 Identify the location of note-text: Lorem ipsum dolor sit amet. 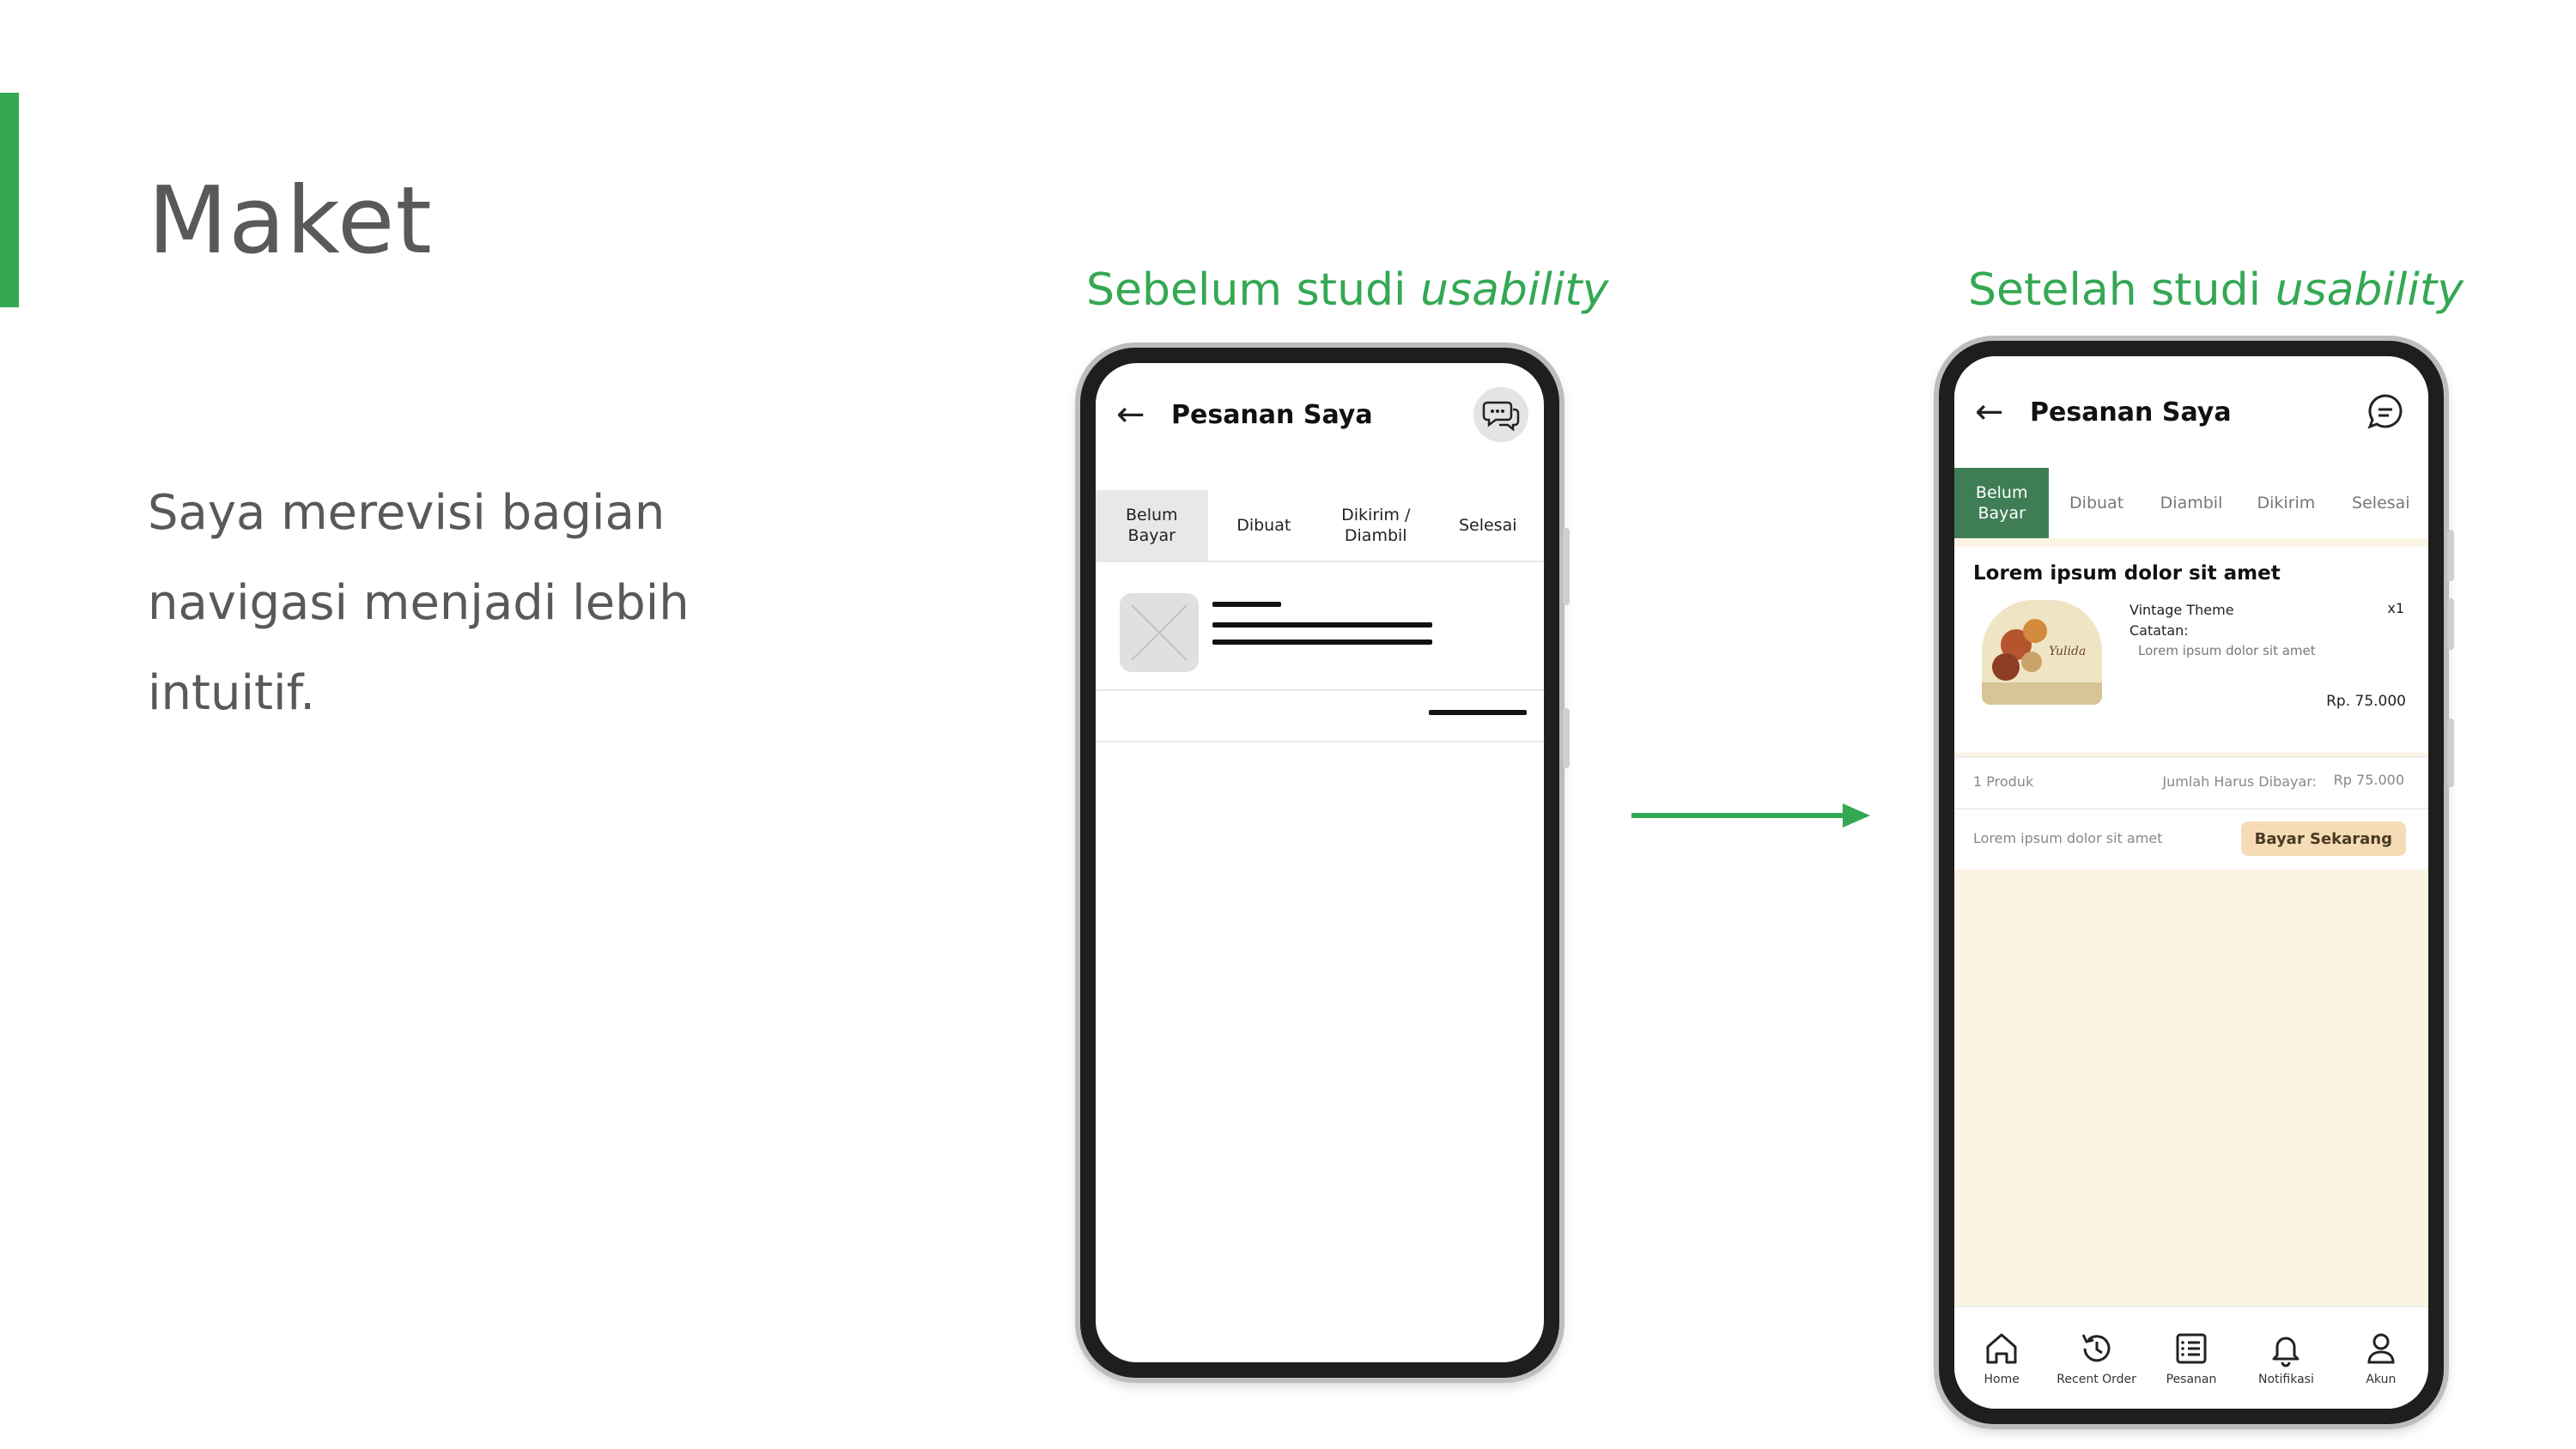
(2227, 650).